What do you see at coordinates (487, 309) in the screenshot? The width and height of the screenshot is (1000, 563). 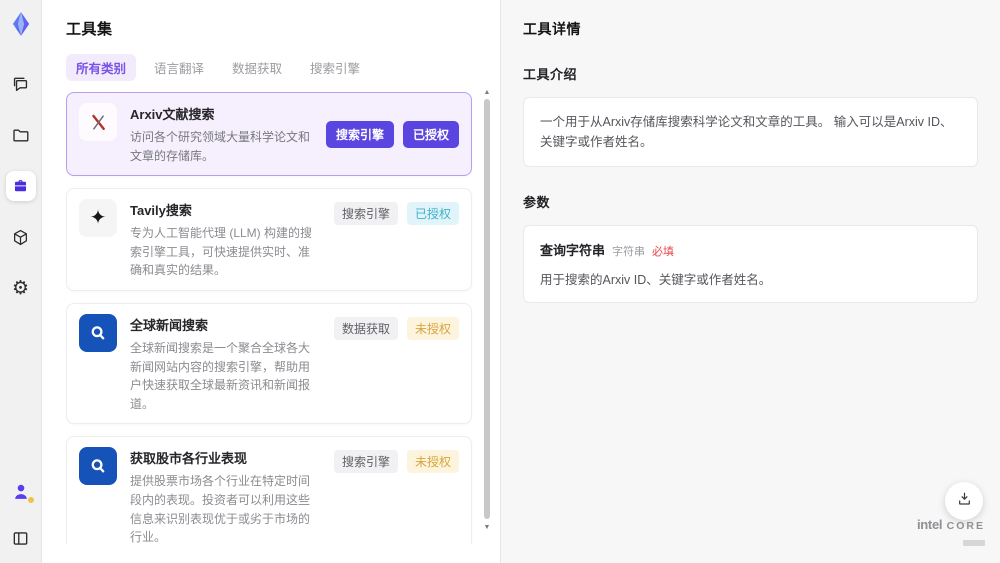 I see `scrollbar-thumb` at bounding box center [487, 309].